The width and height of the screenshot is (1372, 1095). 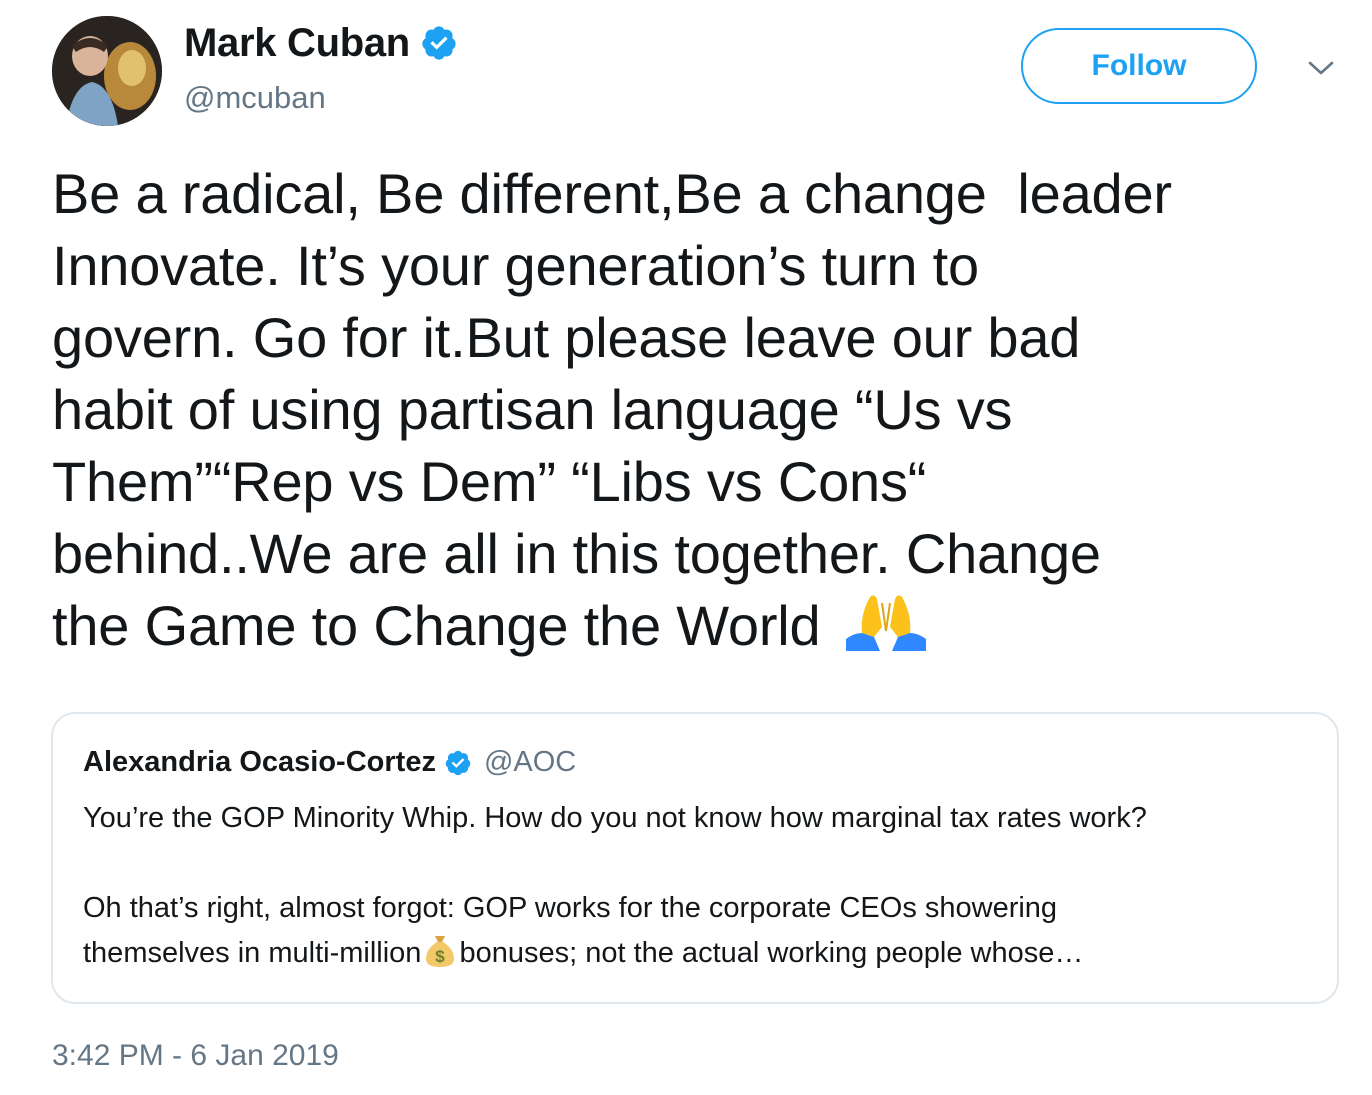 I want to click on author-handle: @mcuban, so click(x=321, y=98).